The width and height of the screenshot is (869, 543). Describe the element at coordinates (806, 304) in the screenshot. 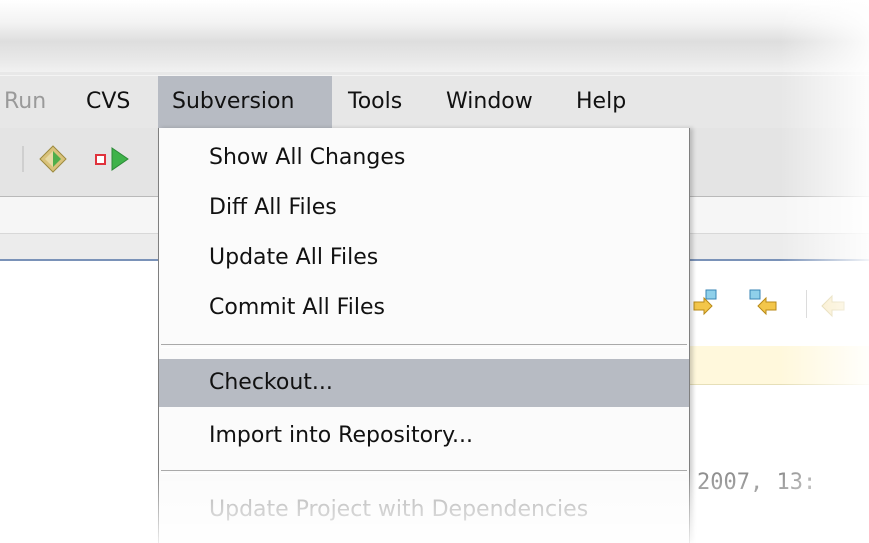

I see `editor-toolbar-separator` at that location.